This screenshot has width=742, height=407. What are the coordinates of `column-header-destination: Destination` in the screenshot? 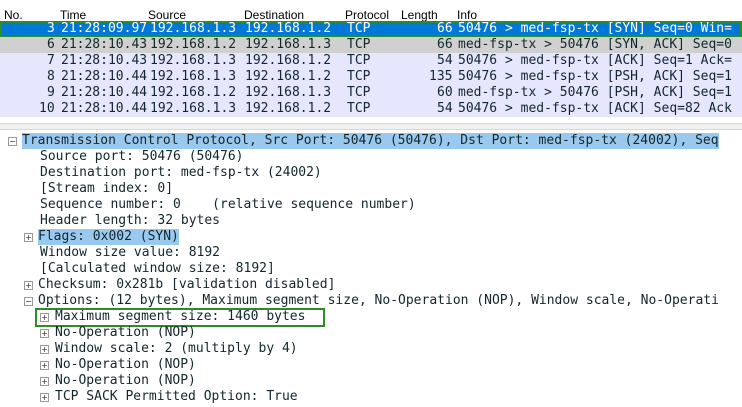 It's located at (274, 15).